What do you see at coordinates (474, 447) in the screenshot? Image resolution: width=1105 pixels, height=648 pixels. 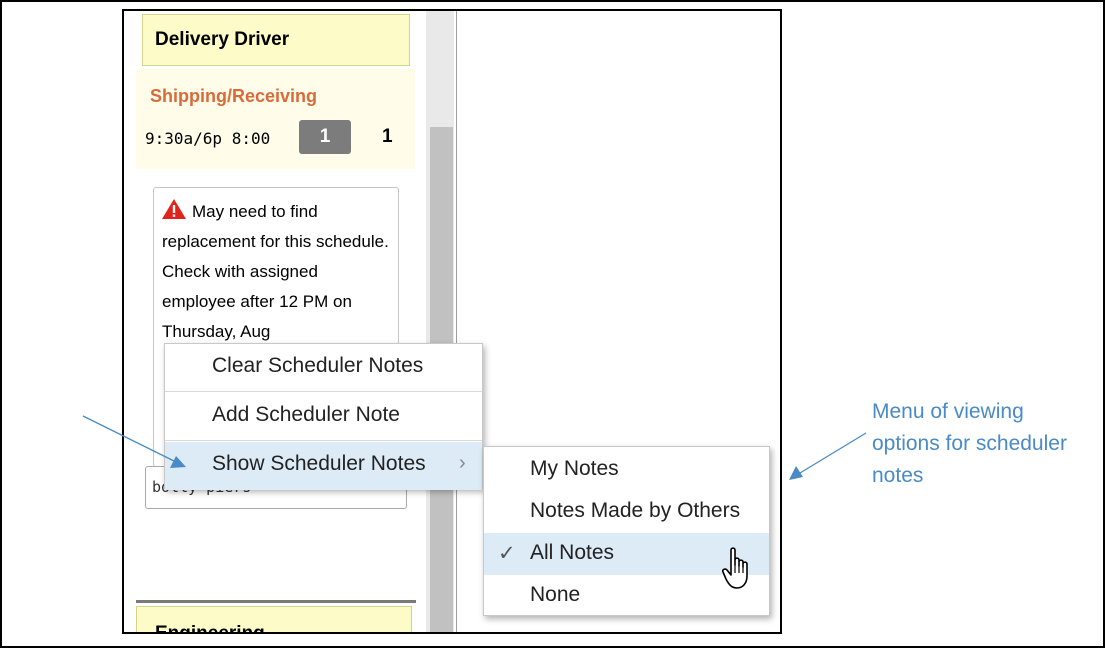 I see `annotation-arrows` at bounding box center [474, 447].